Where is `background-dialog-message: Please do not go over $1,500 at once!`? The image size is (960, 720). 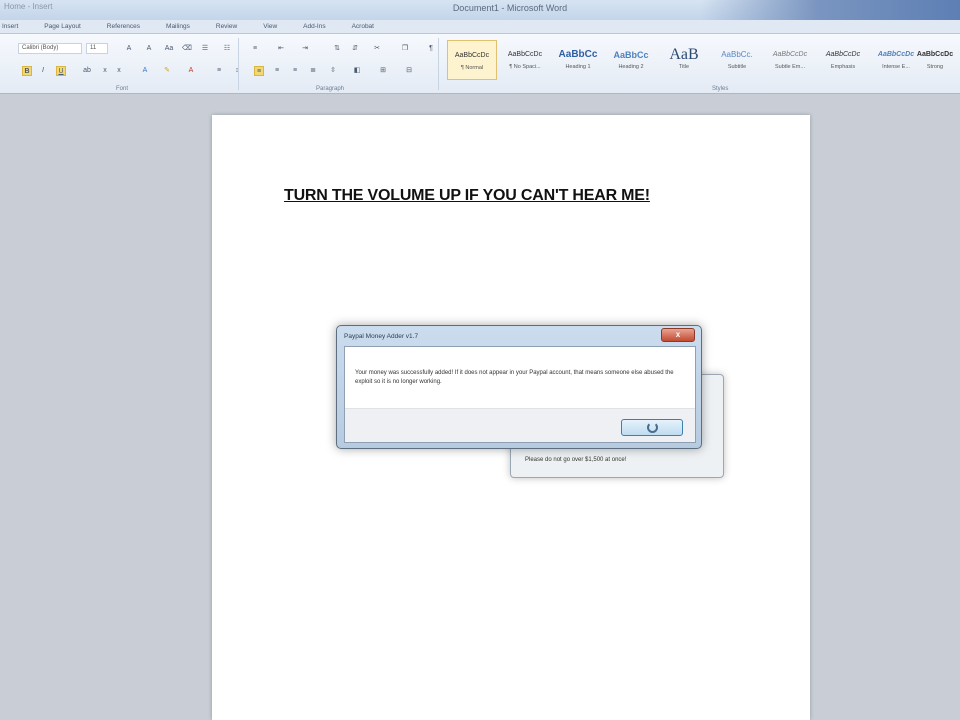 background-dialog-message: Please do not go over $1,500 at once! is located at coordinates (576, 460).